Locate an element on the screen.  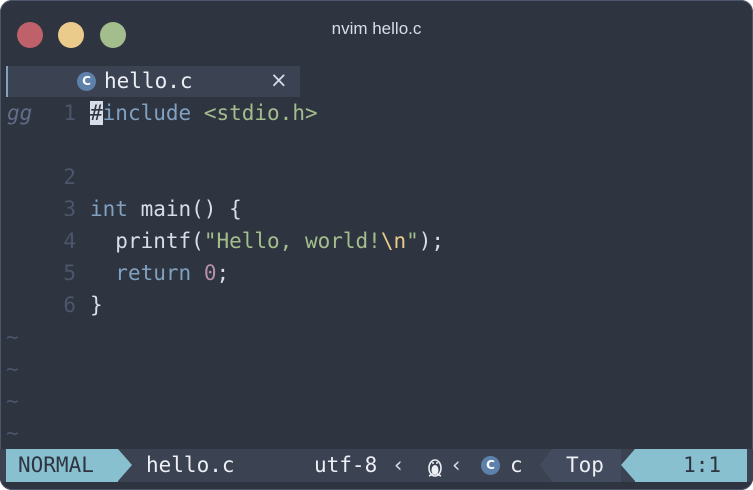
title-bar: nvim hello.c is located at coordinates (376, 33).